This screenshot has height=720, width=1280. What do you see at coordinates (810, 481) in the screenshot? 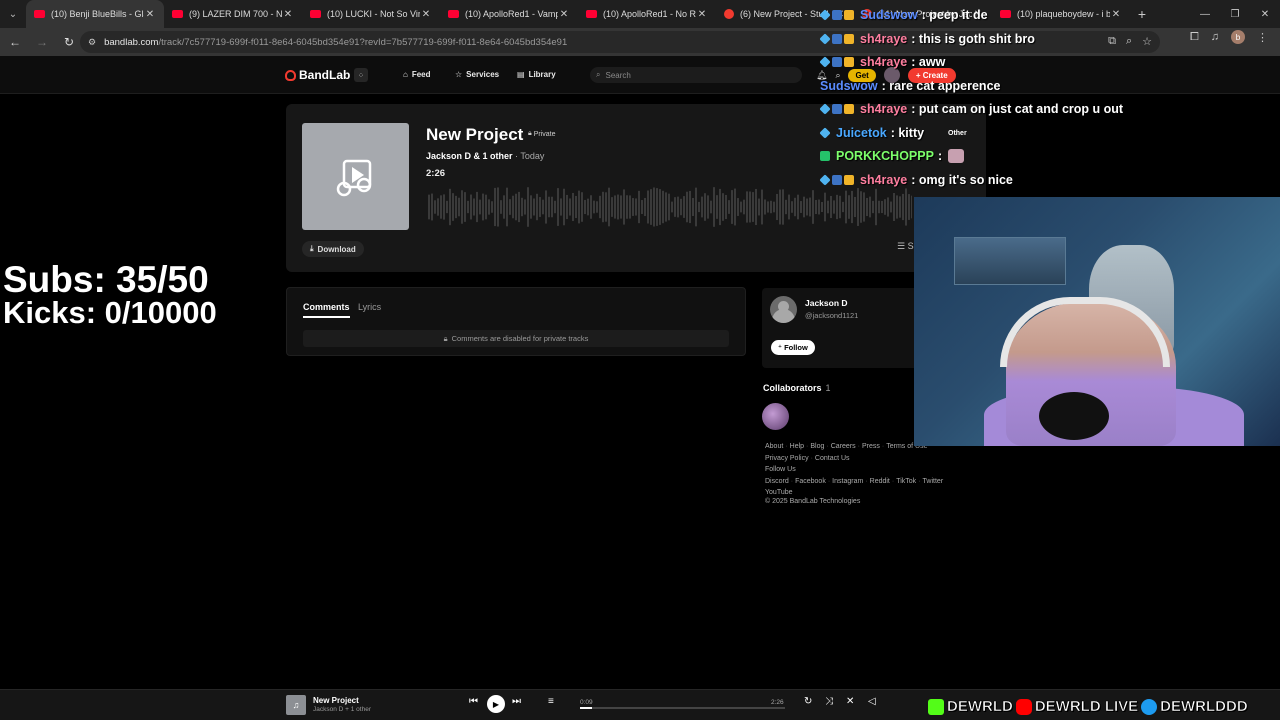
I see `footer-link: Facebook` at bounding box center [810, 481].